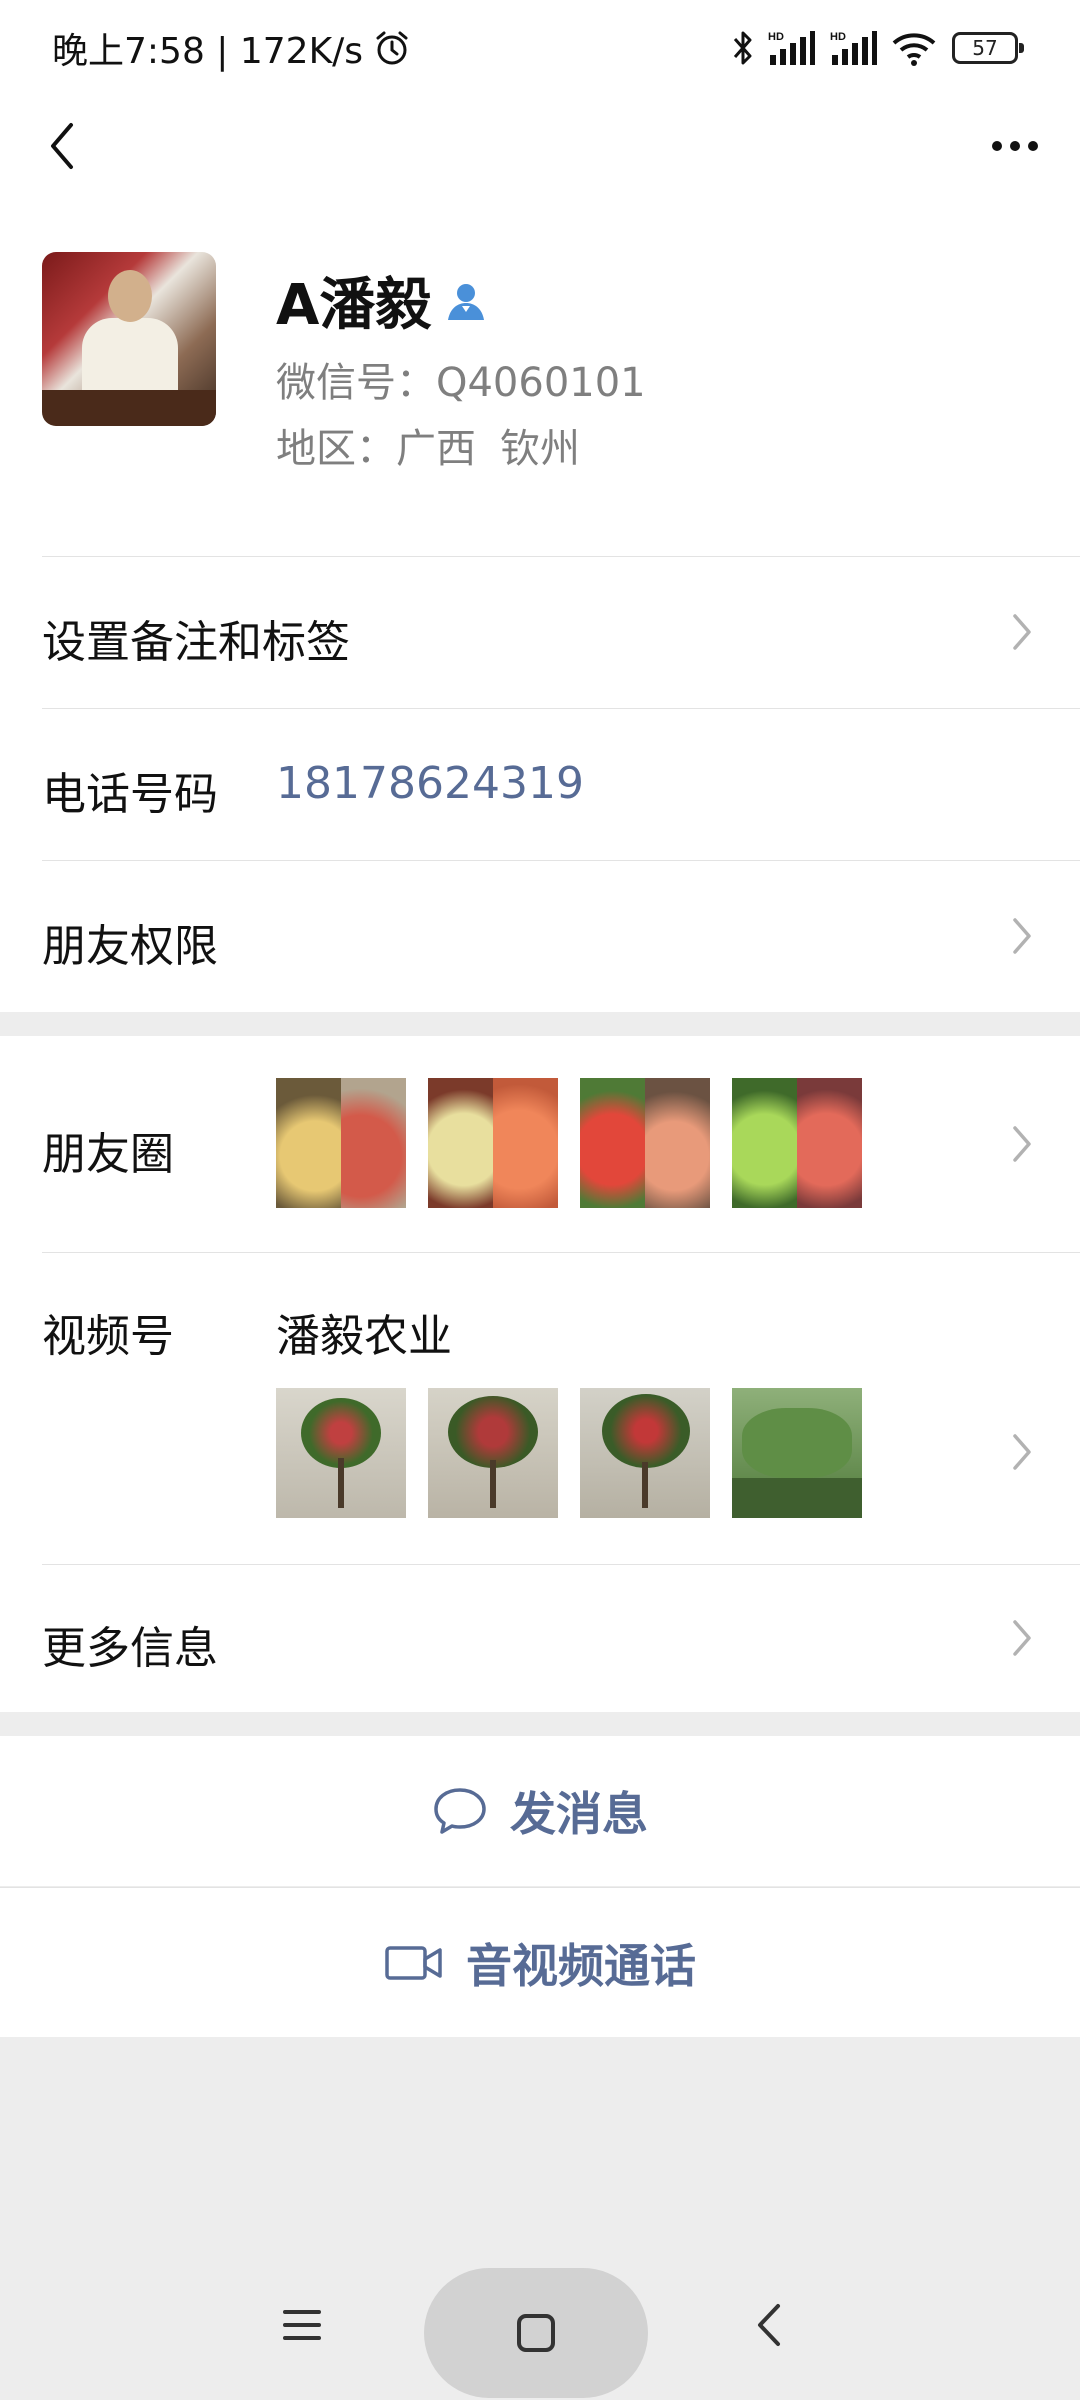  What do you see at coordinates (376, 449) in the screenshot?
I see `region-province: 地区：广西` at bounding box center [376, 449].